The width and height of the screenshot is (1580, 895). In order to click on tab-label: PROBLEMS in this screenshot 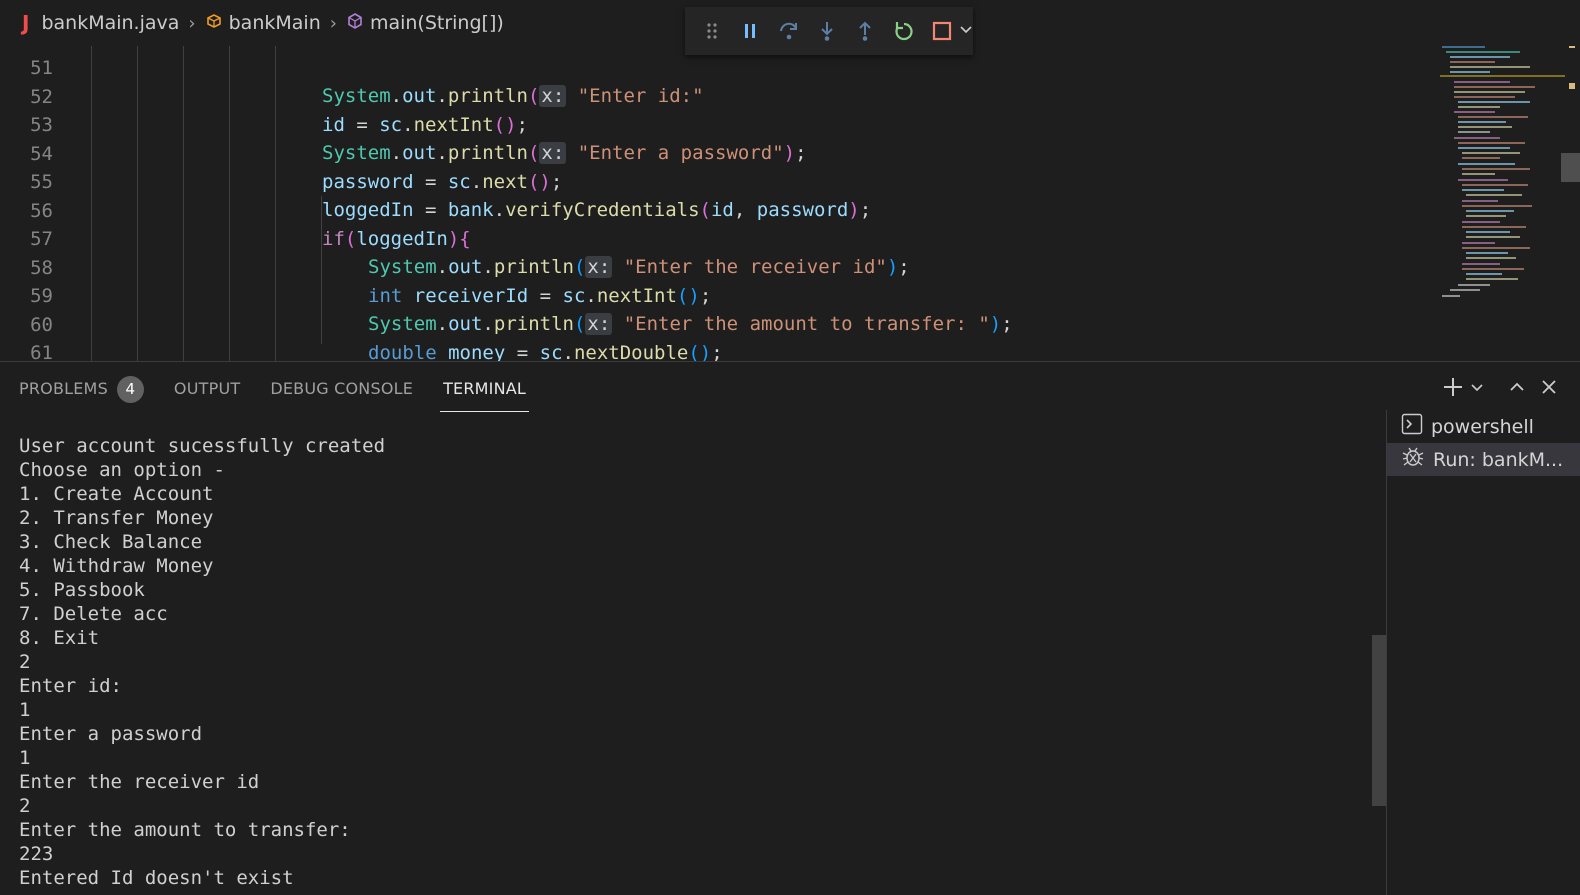, I will do `click(63, 388)`.